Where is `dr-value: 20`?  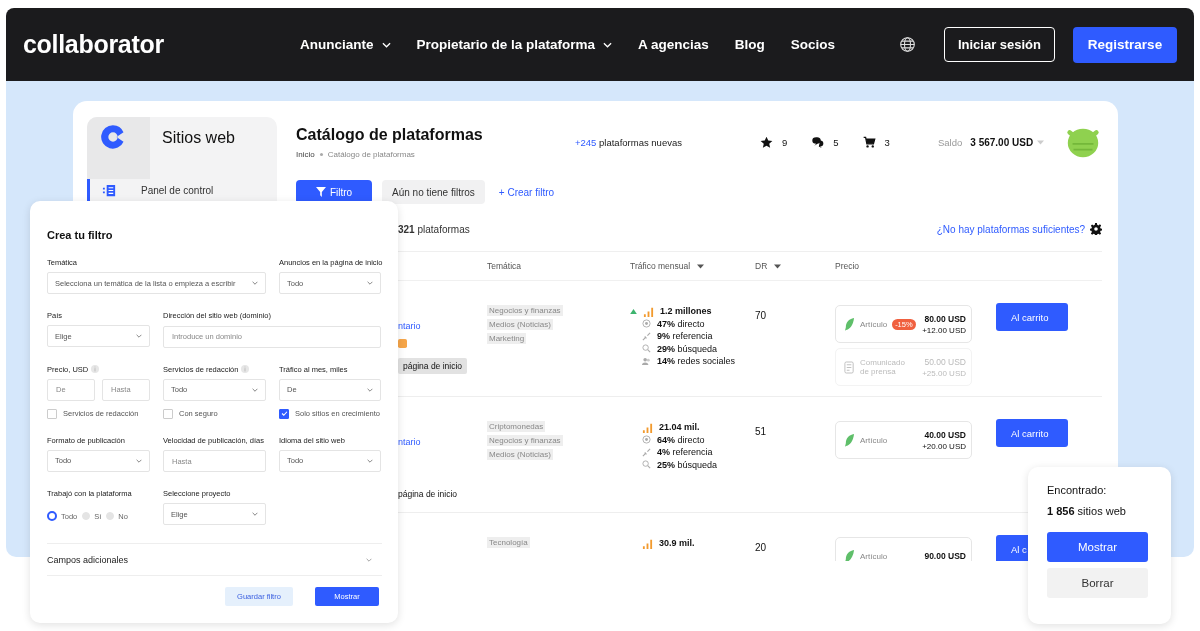 dr-value: 20 is located at coordinates (761, 547).